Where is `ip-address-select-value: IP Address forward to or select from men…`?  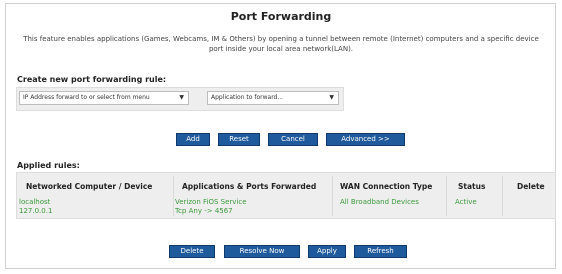 ip-address-select-value: IP Address forward to or select from men… is located at coordinates (86, 97).